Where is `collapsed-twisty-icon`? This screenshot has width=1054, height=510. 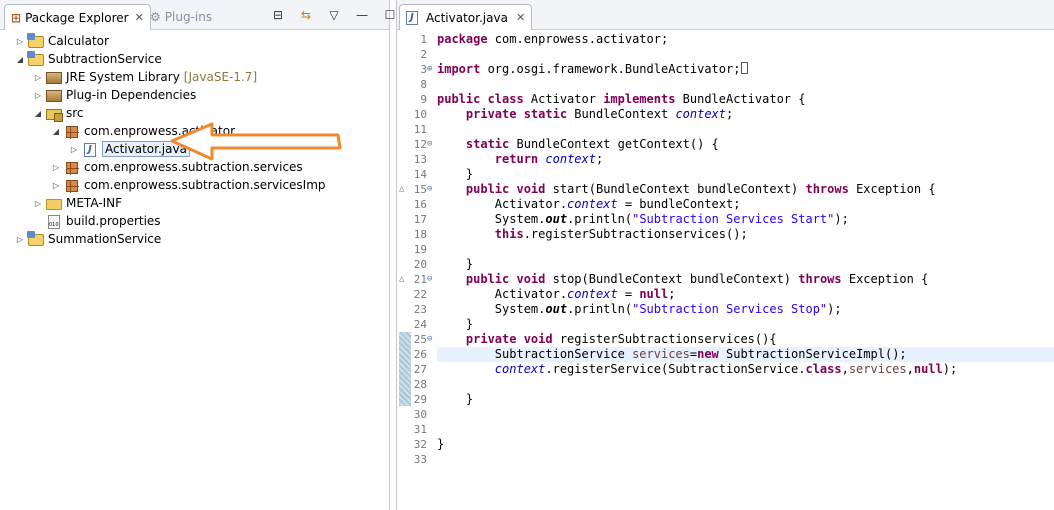 collapsed-twisty-icon is located at coordinates (38, 221).